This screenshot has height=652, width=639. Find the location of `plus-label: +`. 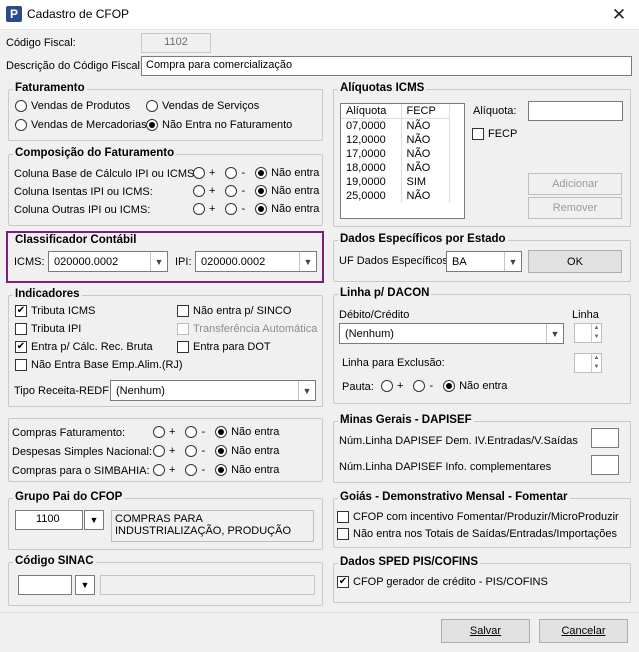

plus-label: + is located at coordinates (172, 432).